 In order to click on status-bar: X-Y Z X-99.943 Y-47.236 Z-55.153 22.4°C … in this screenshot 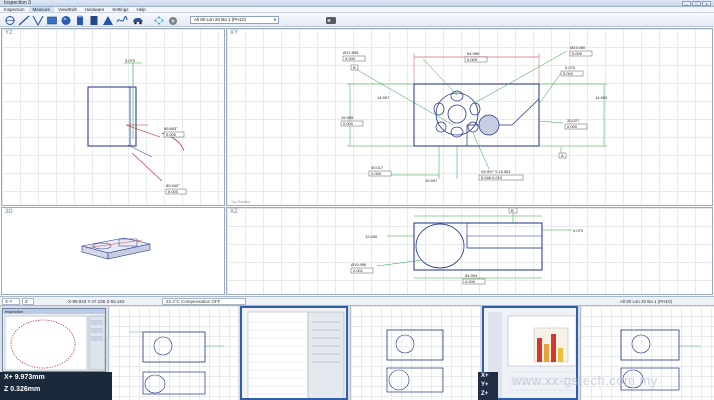, I will do `click(357, 301)`.